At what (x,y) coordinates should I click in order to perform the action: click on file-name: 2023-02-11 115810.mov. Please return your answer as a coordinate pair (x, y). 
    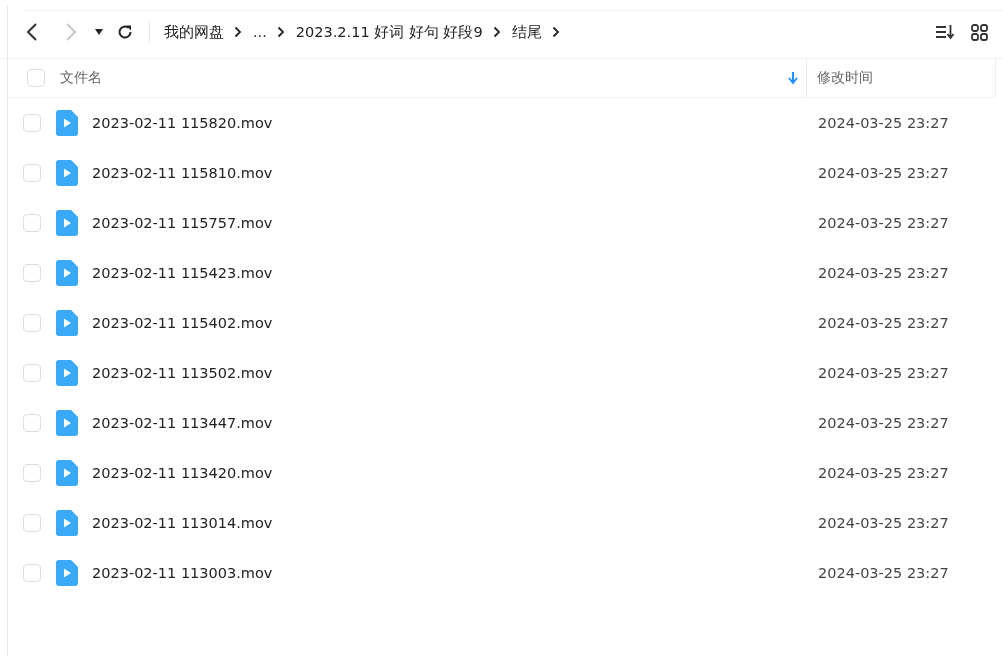
    Looking at the image, I should click on (182, 173).